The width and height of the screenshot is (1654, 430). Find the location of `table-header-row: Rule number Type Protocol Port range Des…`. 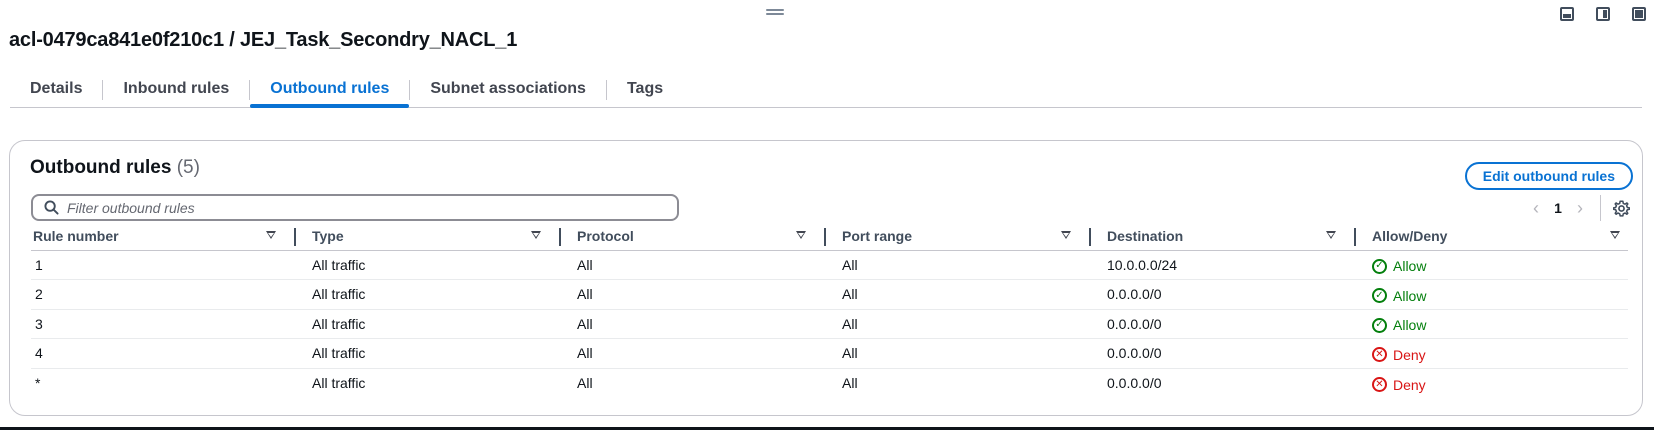

table-header-row: Rule number Type Protocol Port range Des… is located at coordinates (829, 236).